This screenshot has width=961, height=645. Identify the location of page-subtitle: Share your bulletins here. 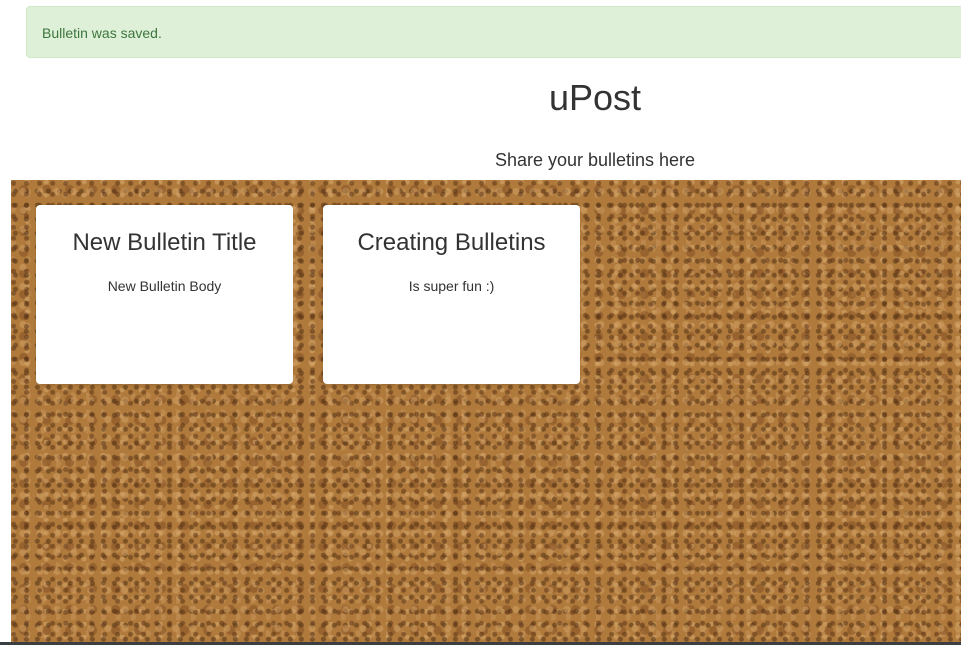
(595, 160).